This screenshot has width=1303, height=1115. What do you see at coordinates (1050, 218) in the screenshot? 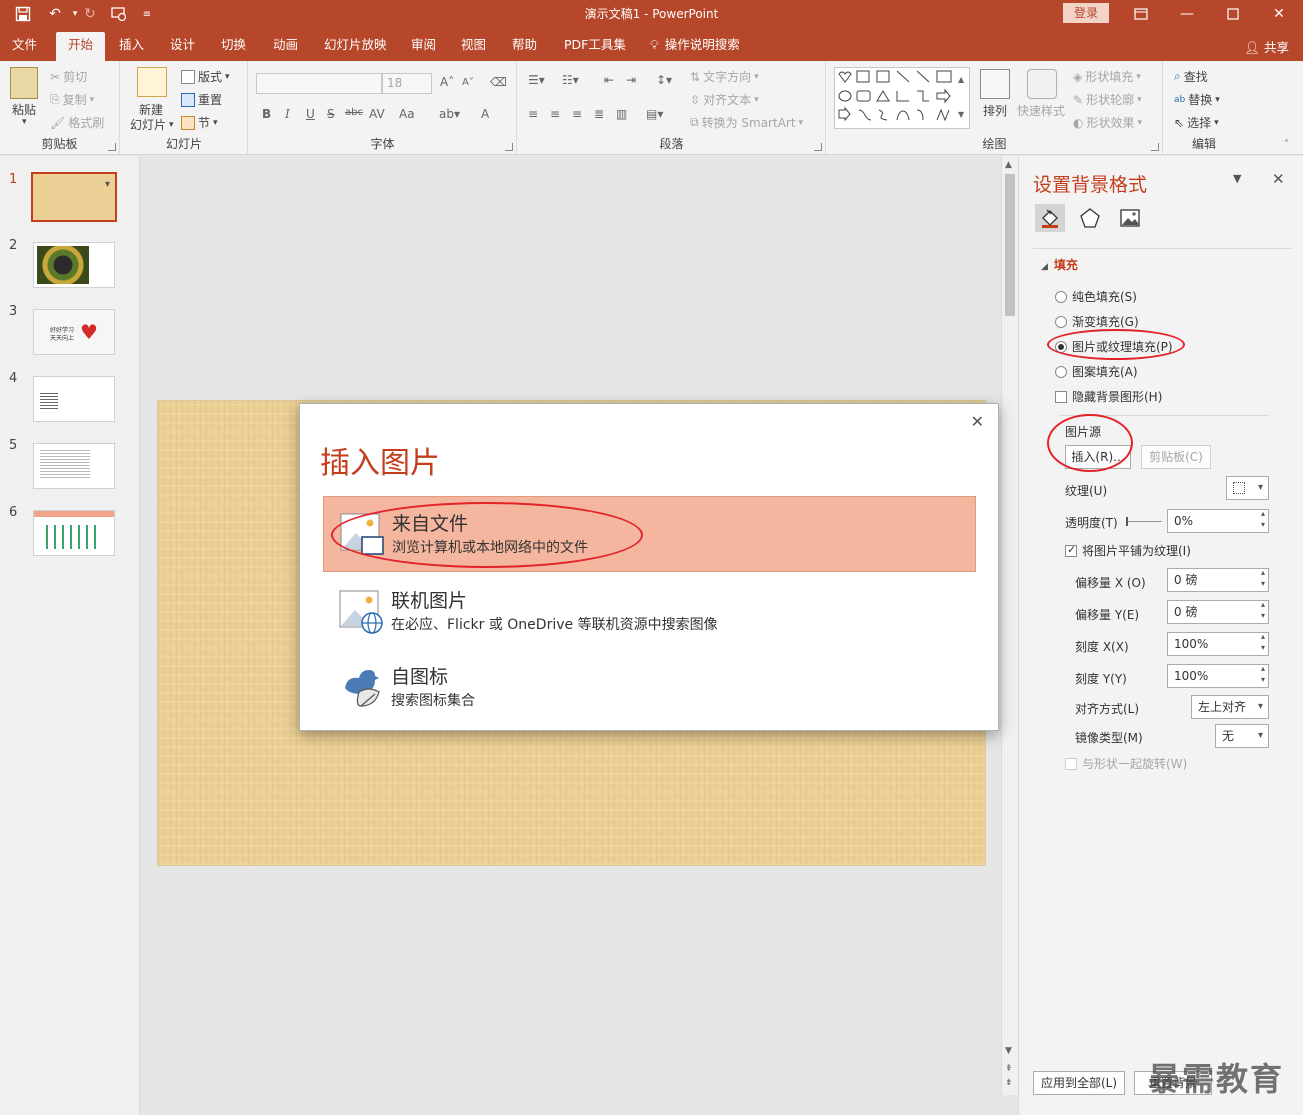
I see `fill-tab-icon` at bounding box center [1050, 218].